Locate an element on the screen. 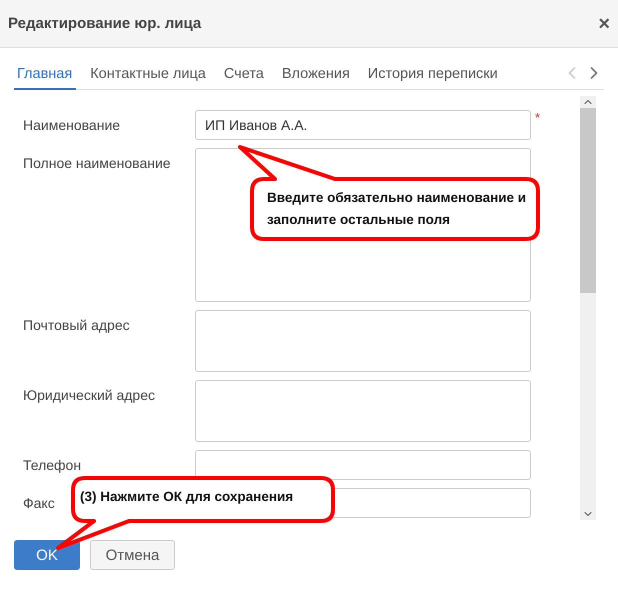 This screenshot has width=618, height=596. field-label: Юридический адрес is located at coordinates (89, 394).